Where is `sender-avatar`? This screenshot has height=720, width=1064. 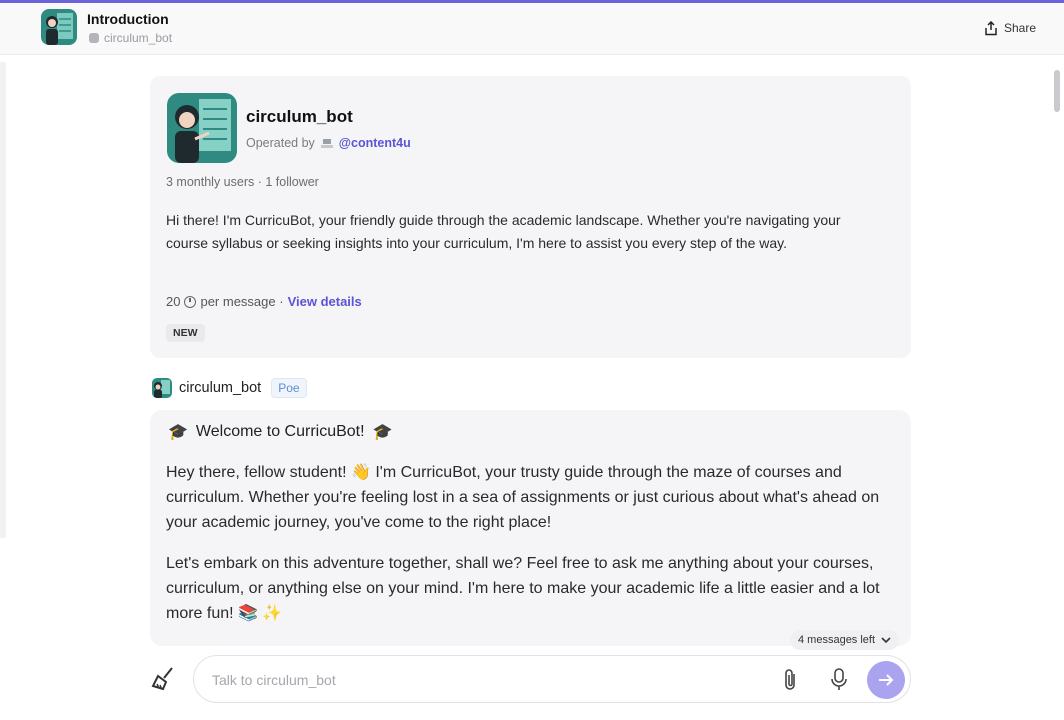
sender-avatar is located at coordinates (162, 388).